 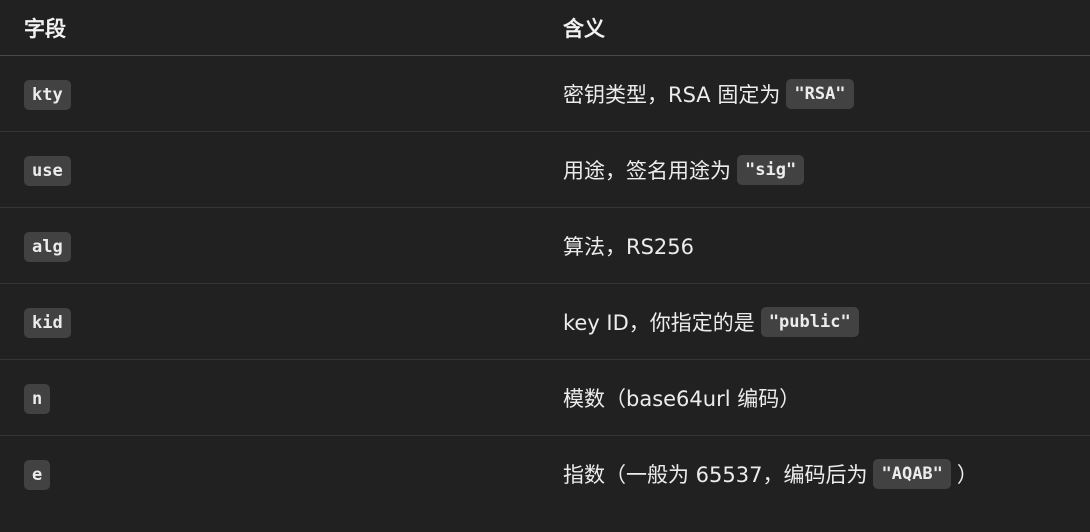 I want to click on meaning-cell: 算法，RS256, so click(x=628, y=245).